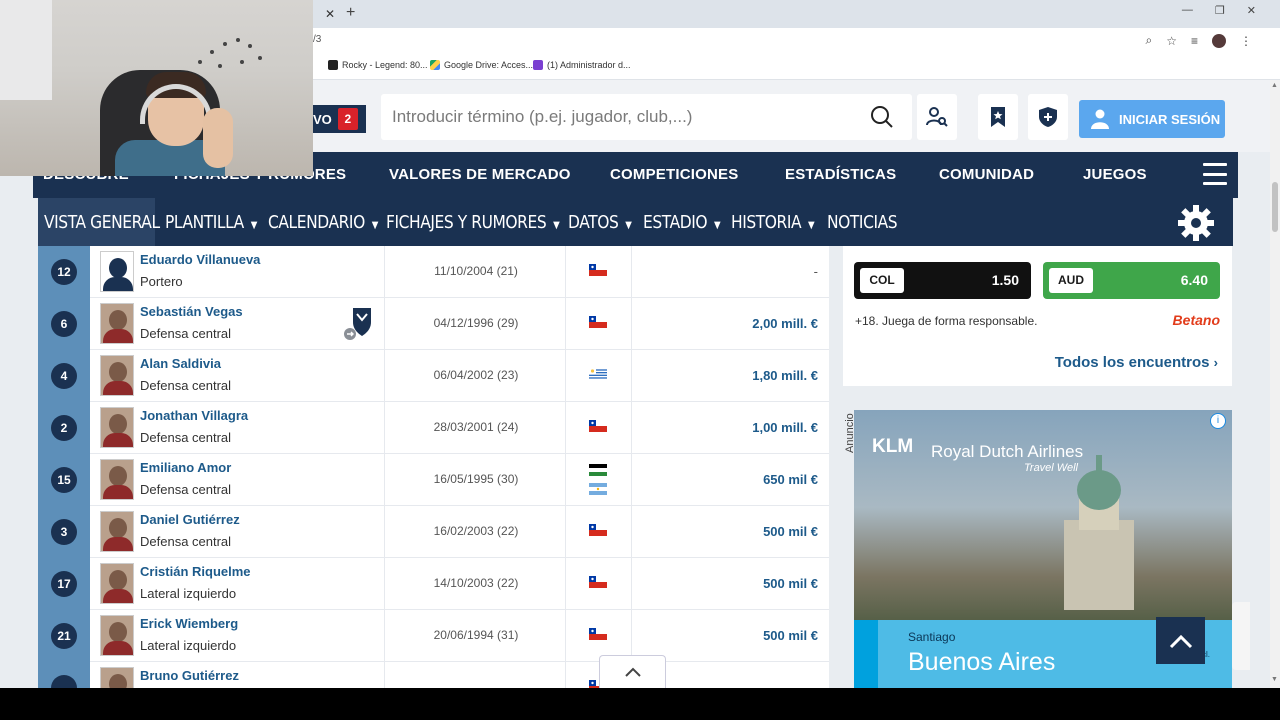 The image size is (1280, 720). What do you see at coordinates (358, 324) in the screenshot?
I see `club-transfer-icon` at bounding box center [358, 324].